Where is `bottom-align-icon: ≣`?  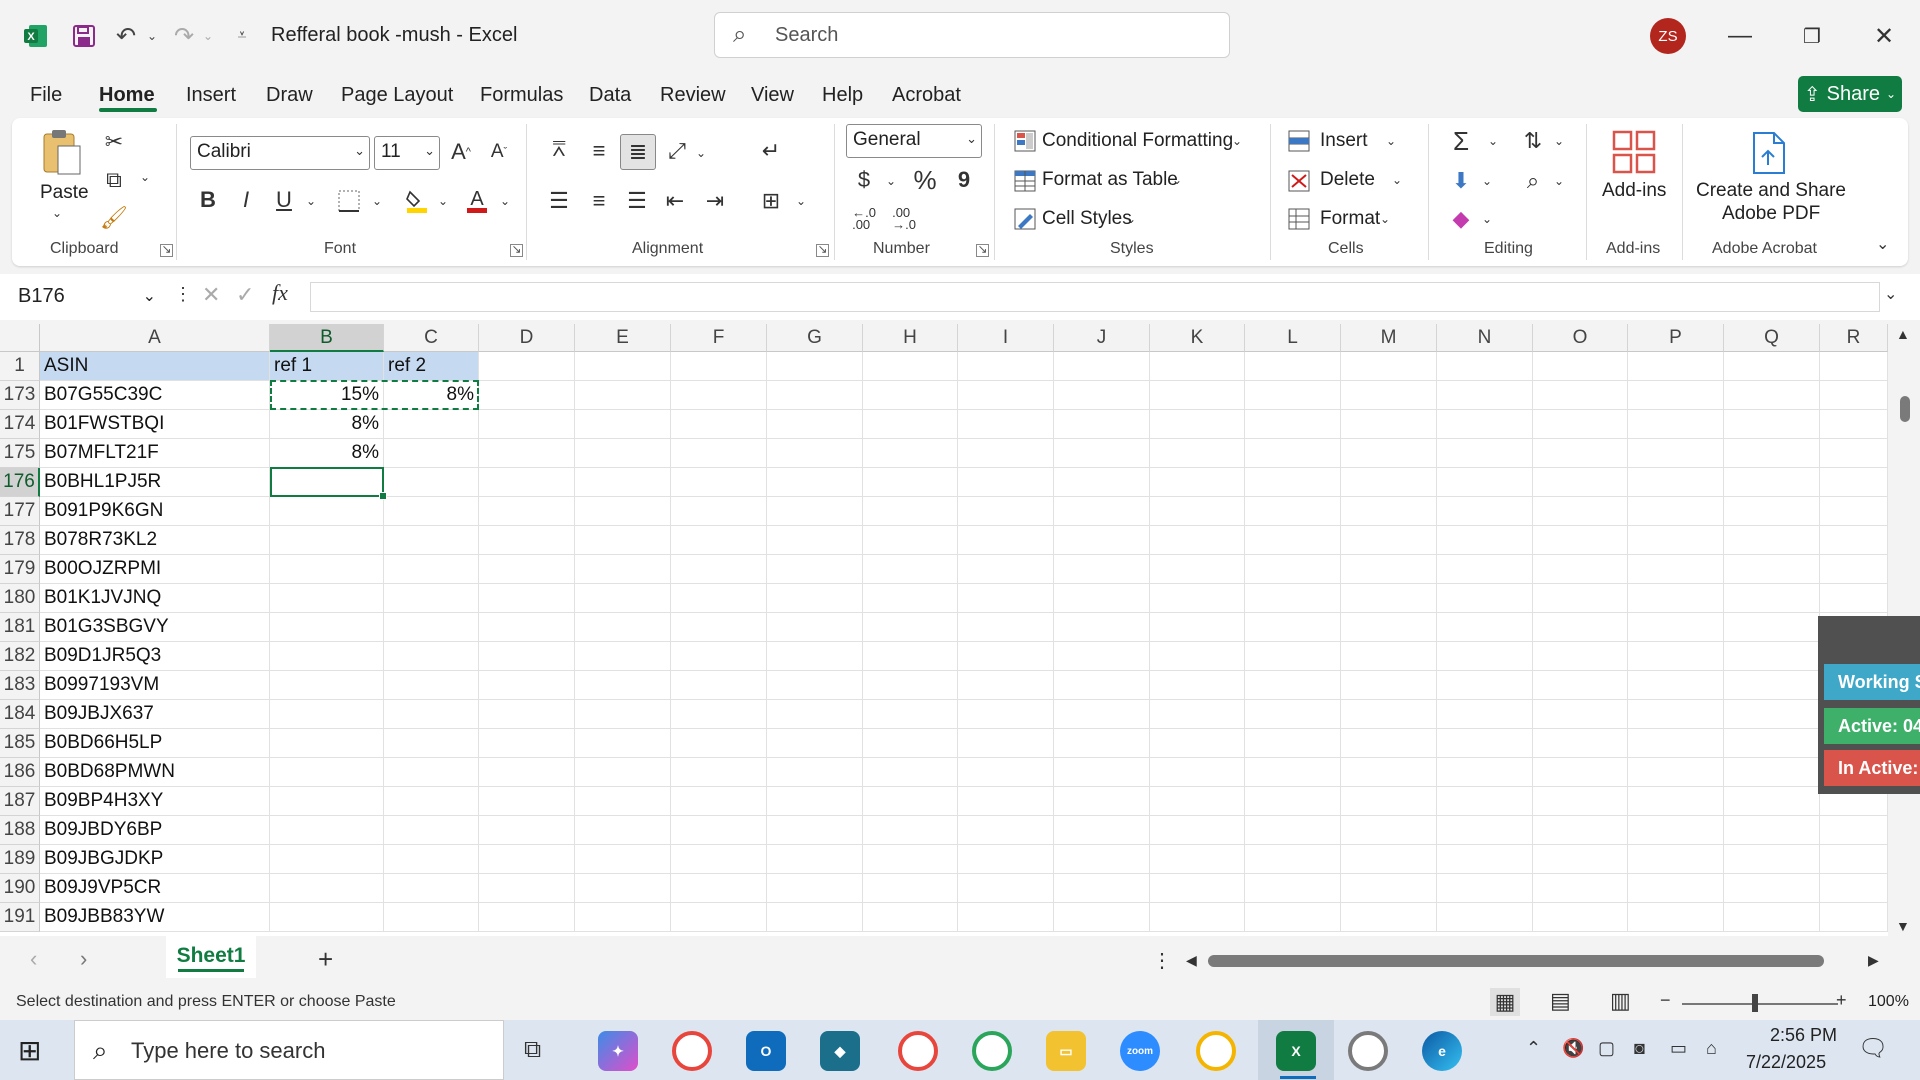
bottom-align-icon: ≣ is located at coordinates (638, 152).